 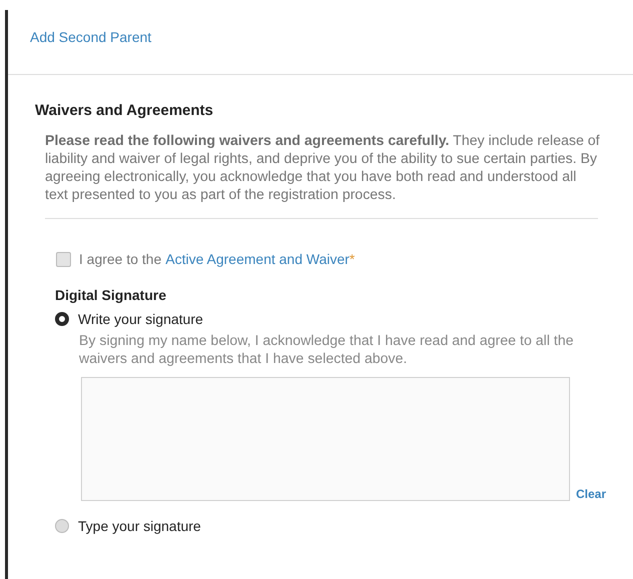 I want to click on radio-label: Write your signature, so click(x=141, y=319).